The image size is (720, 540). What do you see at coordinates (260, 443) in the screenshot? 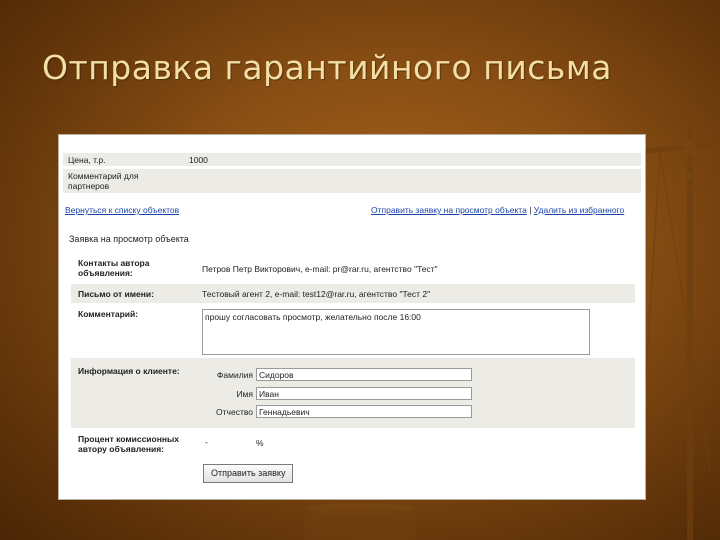
I see `percent-sign: %` at bounding box center [260, 443].